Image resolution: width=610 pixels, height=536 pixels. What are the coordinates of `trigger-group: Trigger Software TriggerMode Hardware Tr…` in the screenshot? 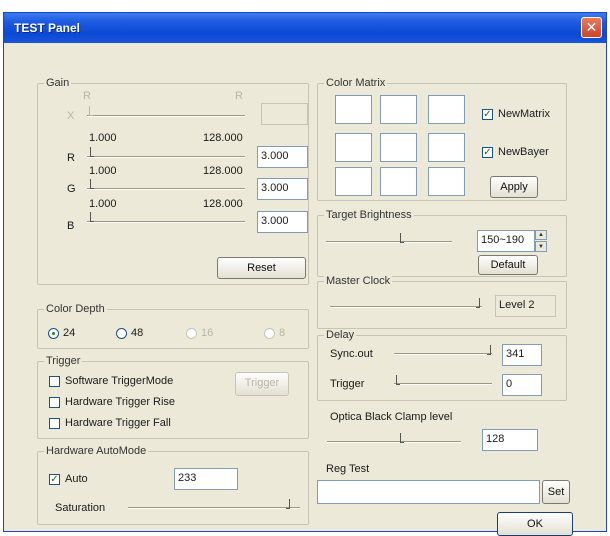 It's located at (173, 397).